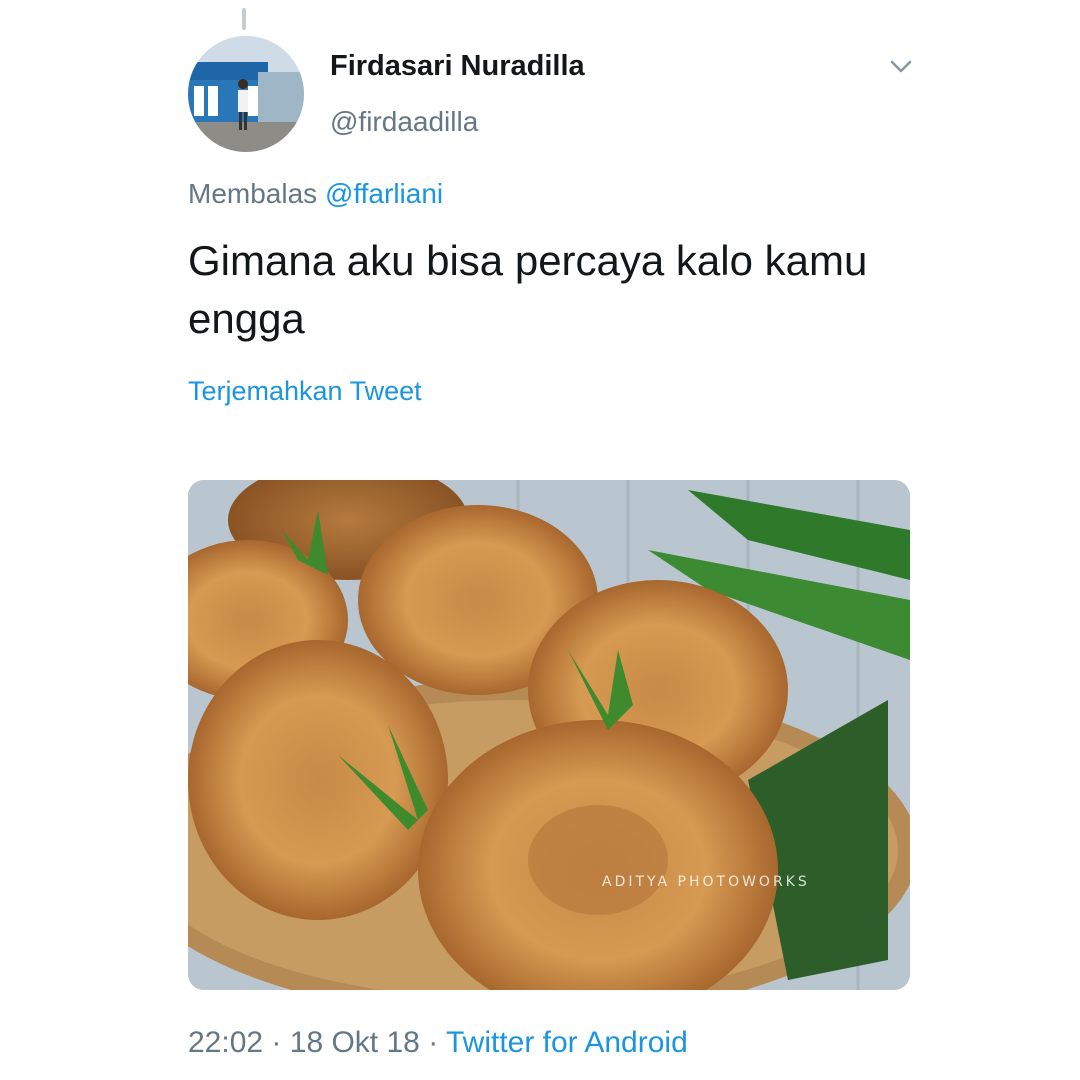 This screenshot has height=1080, width=1080. What do you see at coordinates (384, 193) in the screenshot?
I see `reply-mention-link: @ffarliani` at bounding box center [384, 193].